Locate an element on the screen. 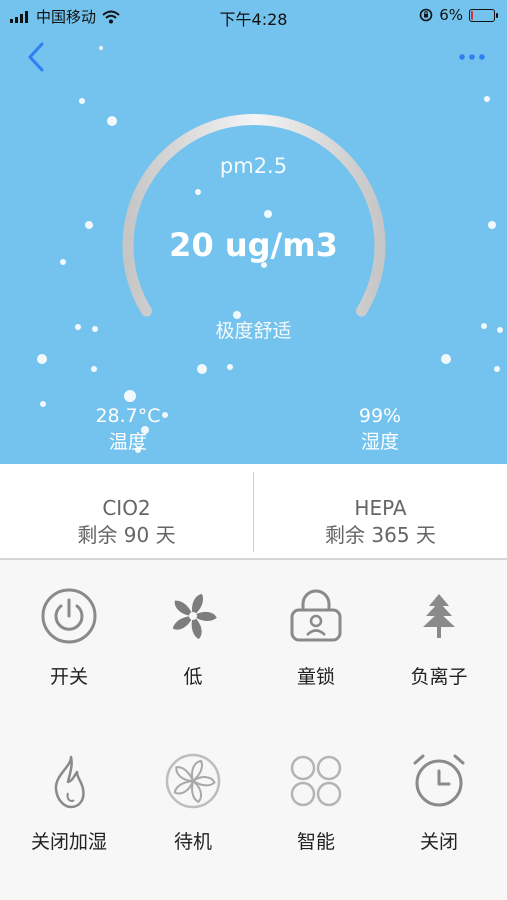 The height and width of the screenshot is (900, 507). power-icon is located at coordinates (69, 616).